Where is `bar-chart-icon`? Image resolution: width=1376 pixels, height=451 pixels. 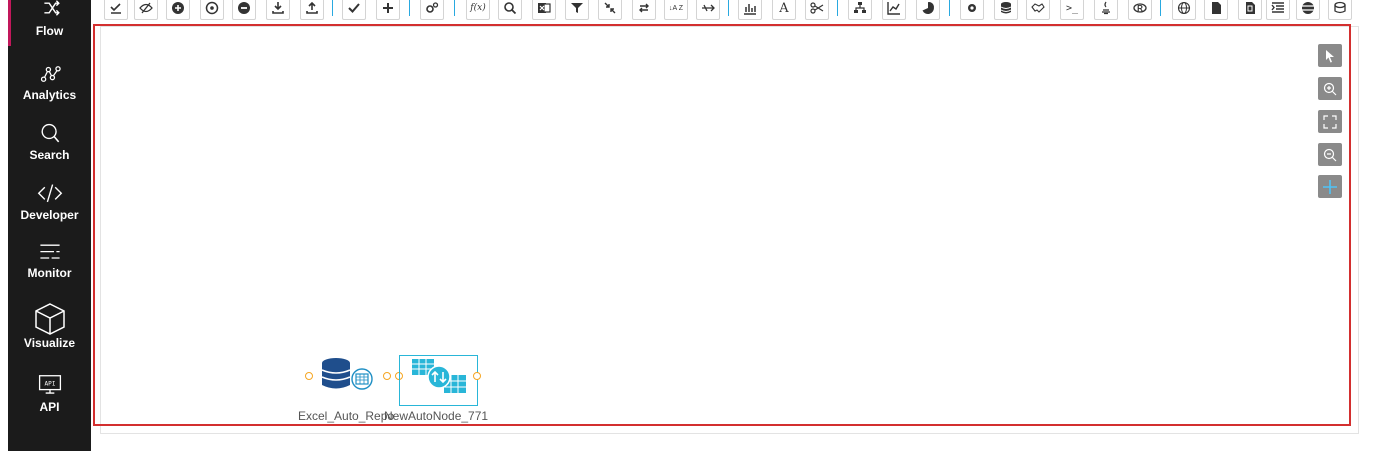 bar-chart-icon is located at coordinates (750, 10).